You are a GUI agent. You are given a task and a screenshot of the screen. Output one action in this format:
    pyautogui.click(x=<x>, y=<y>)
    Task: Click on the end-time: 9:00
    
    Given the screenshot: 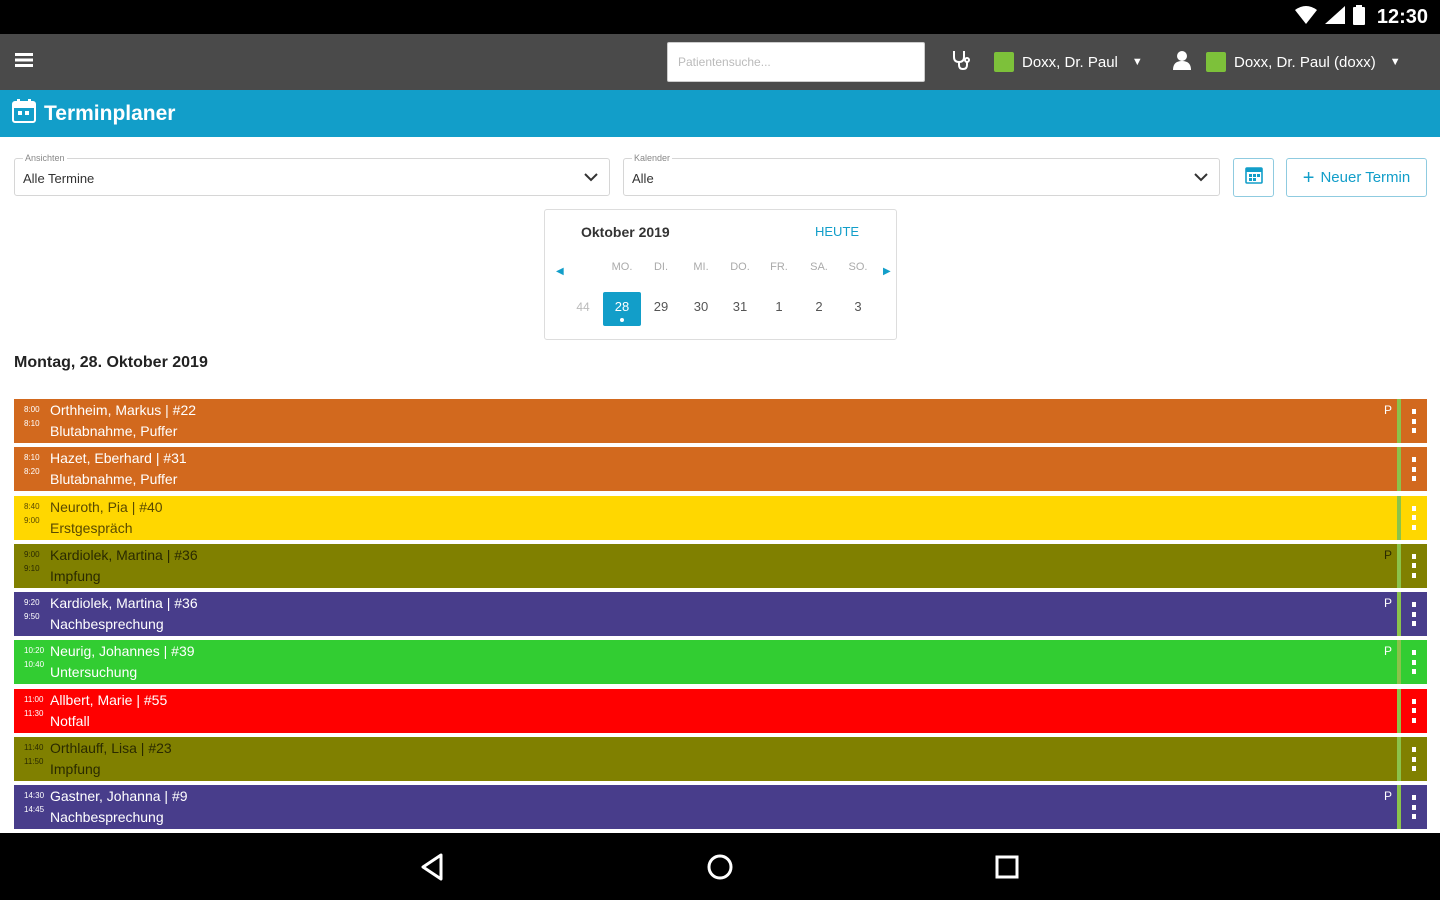 What is the action you would take?
    pyautogui.click(x=32, y=520)
    